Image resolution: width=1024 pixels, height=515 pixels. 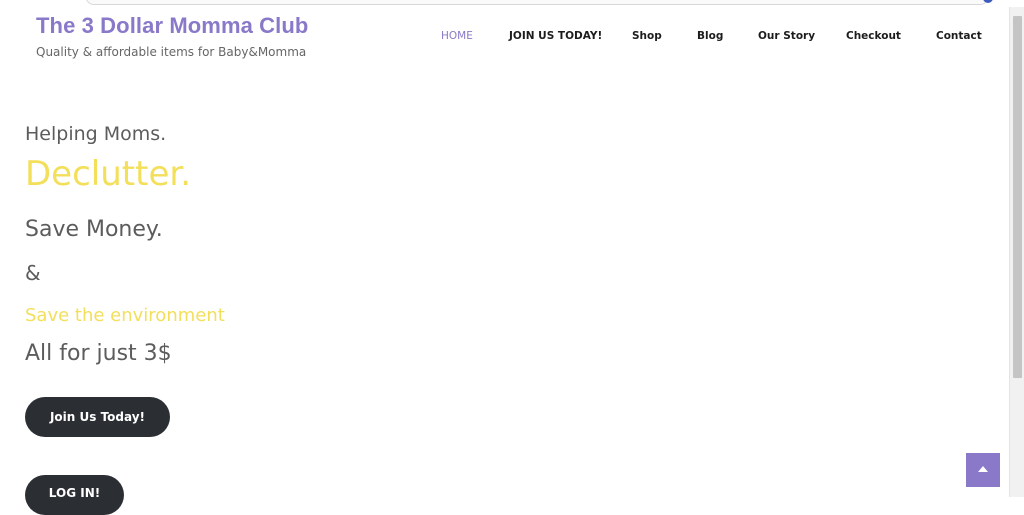 What do you see at coordinates (125, 315) in the screenshot?
I see `hero-line-save-environment: Save the environment` at bounding box center [125, 315].